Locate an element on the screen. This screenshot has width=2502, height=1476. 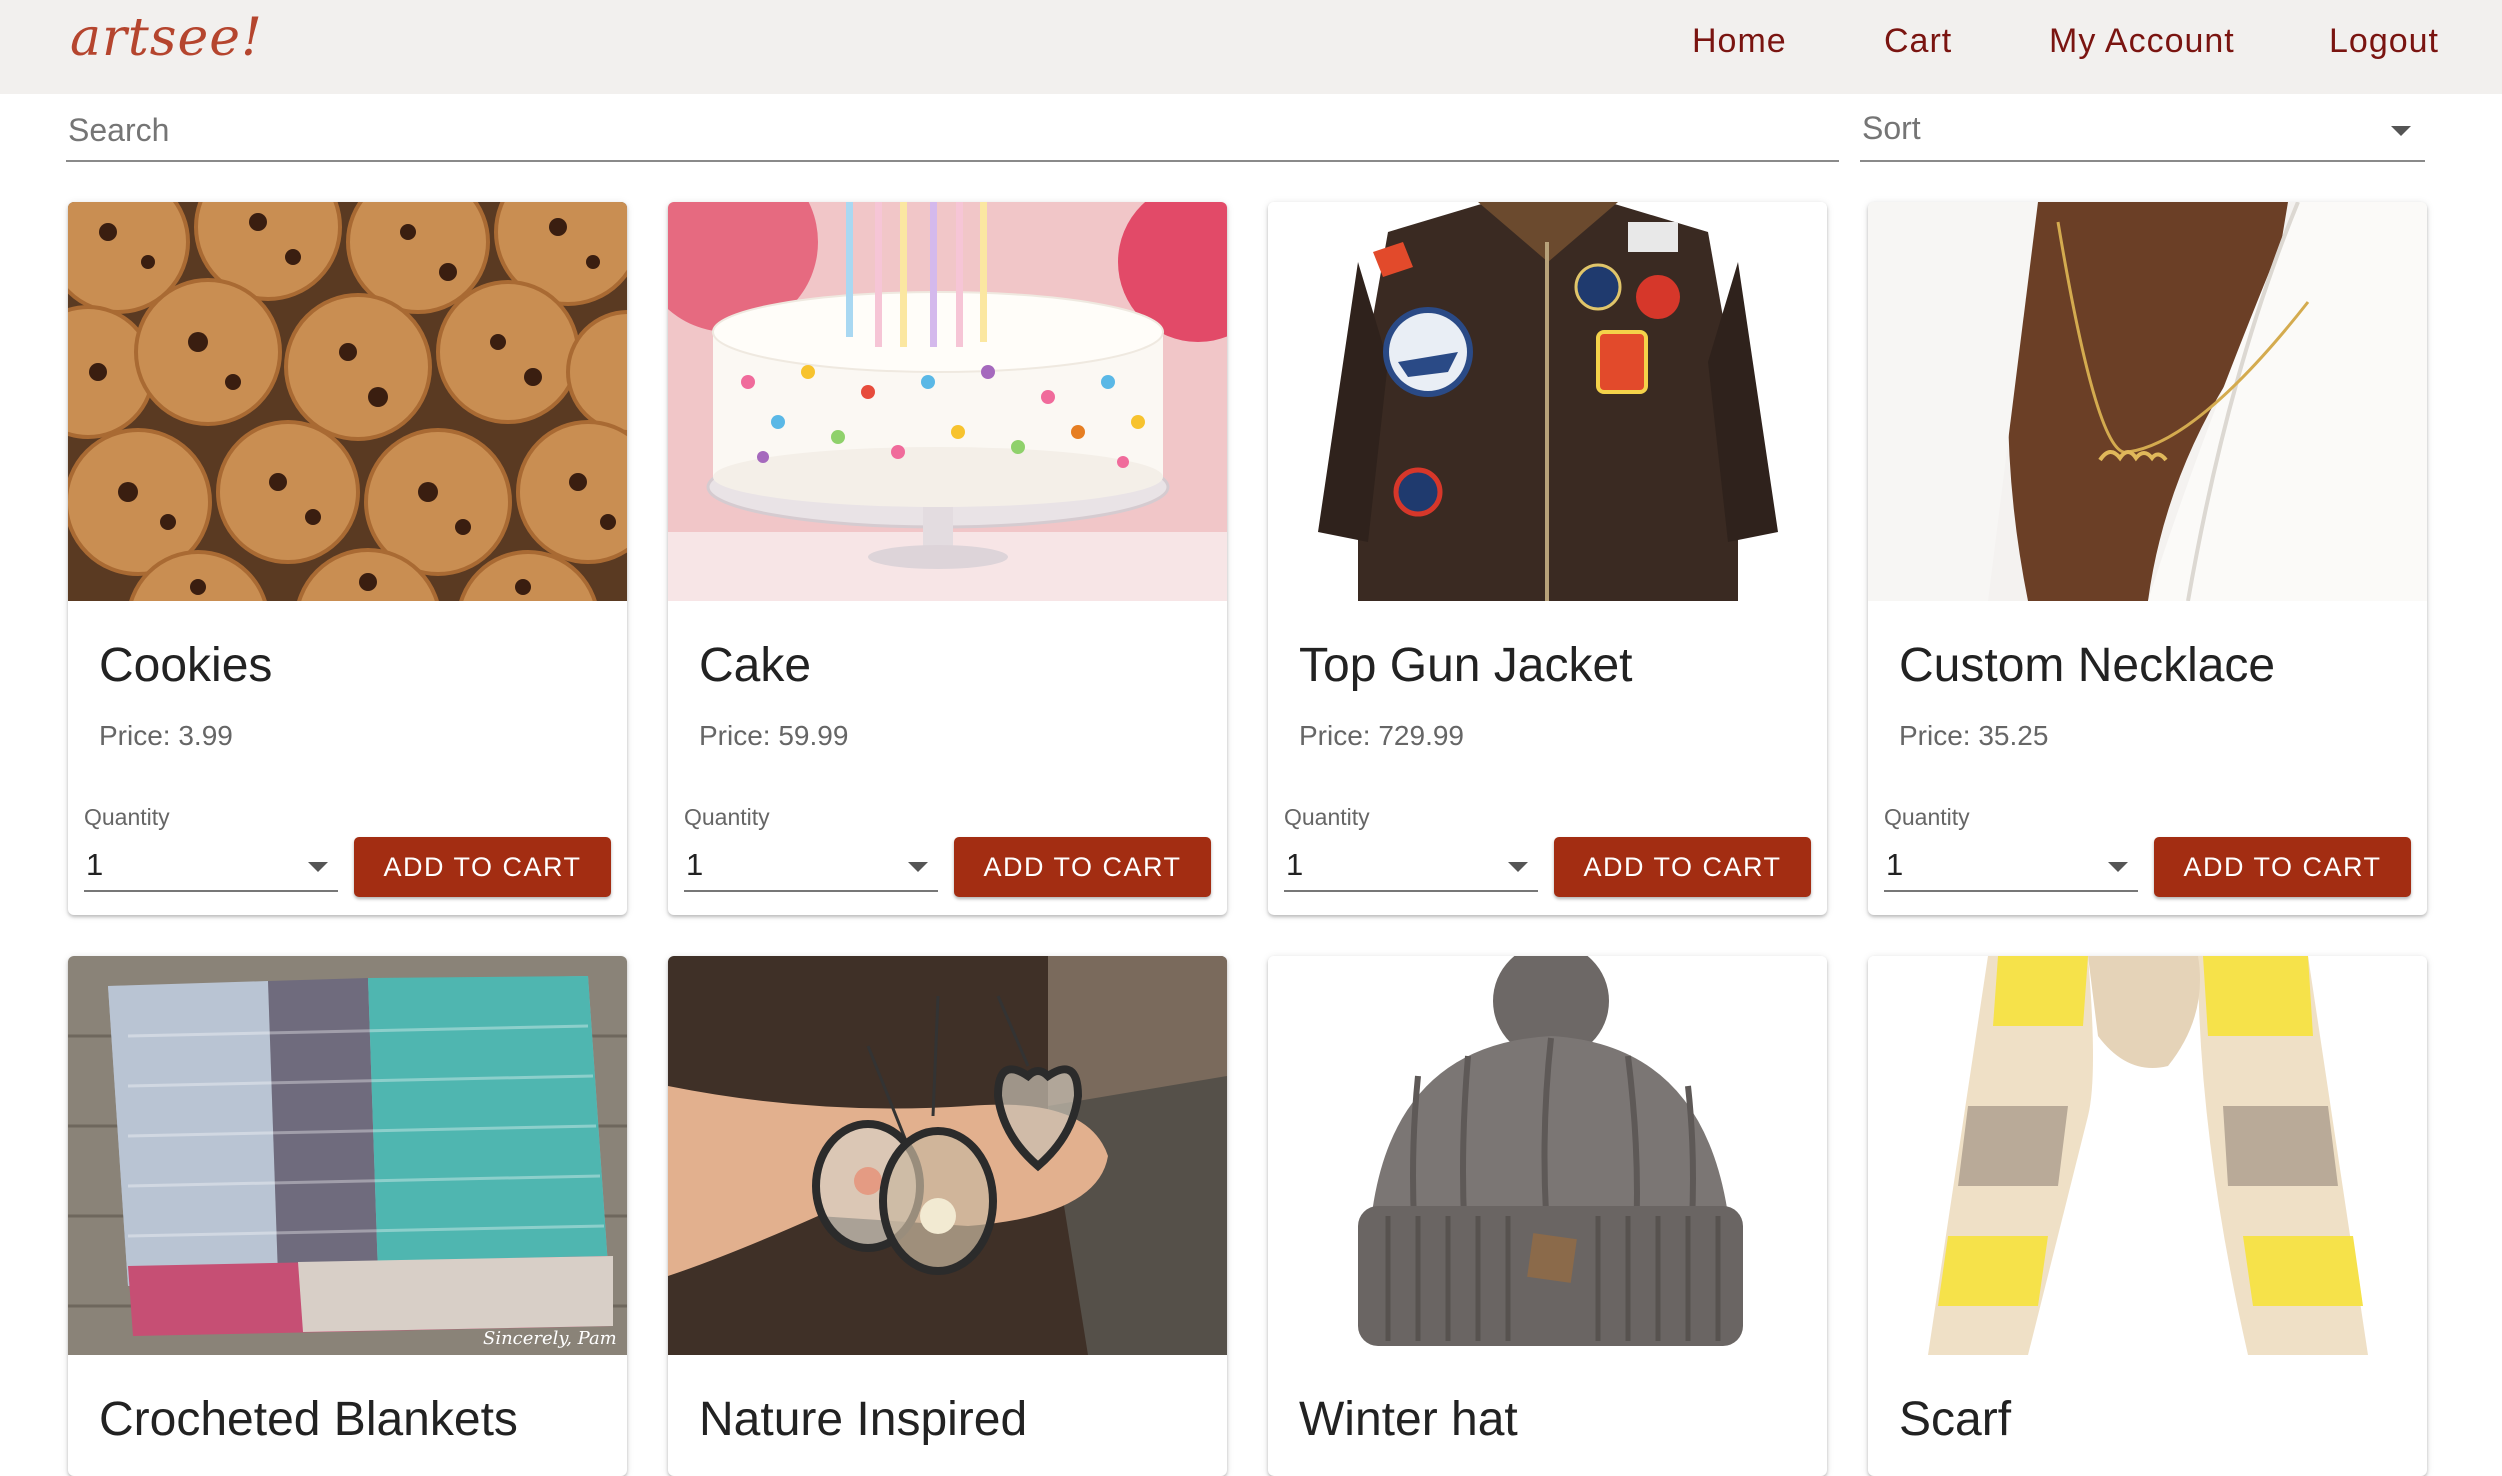
product-title: Cookies is located at coordinates (185, 665).